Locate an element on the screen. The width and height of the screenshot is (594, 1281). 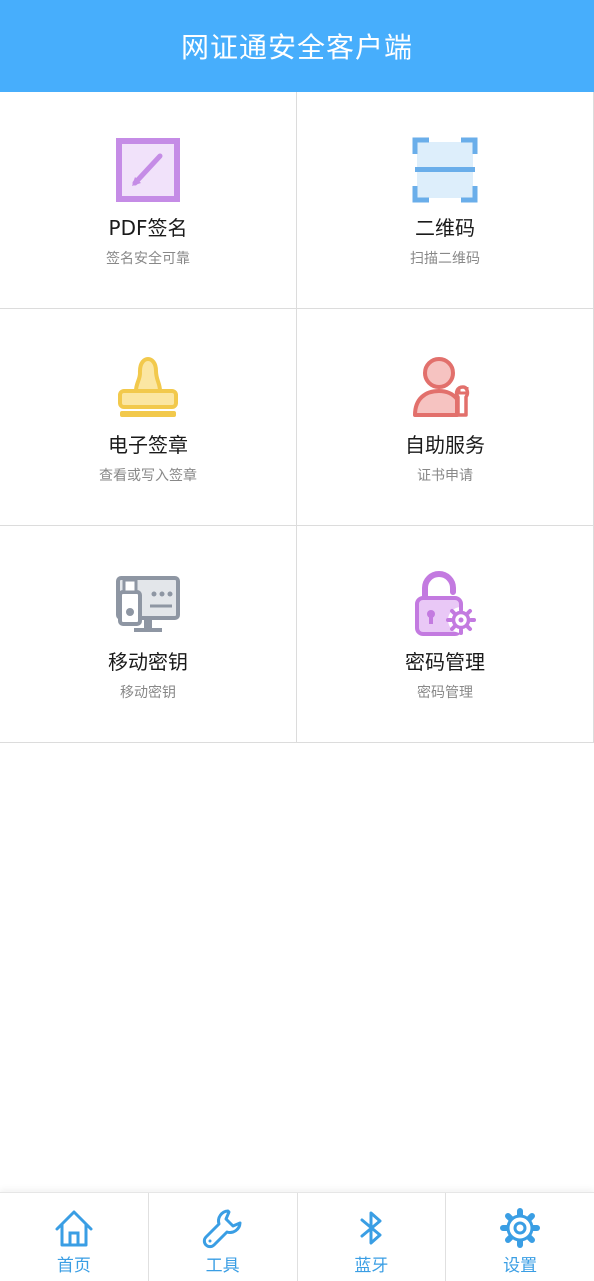
feature-qr-code: 二维码 扫描二维码 is located at coordinates (445, 200).